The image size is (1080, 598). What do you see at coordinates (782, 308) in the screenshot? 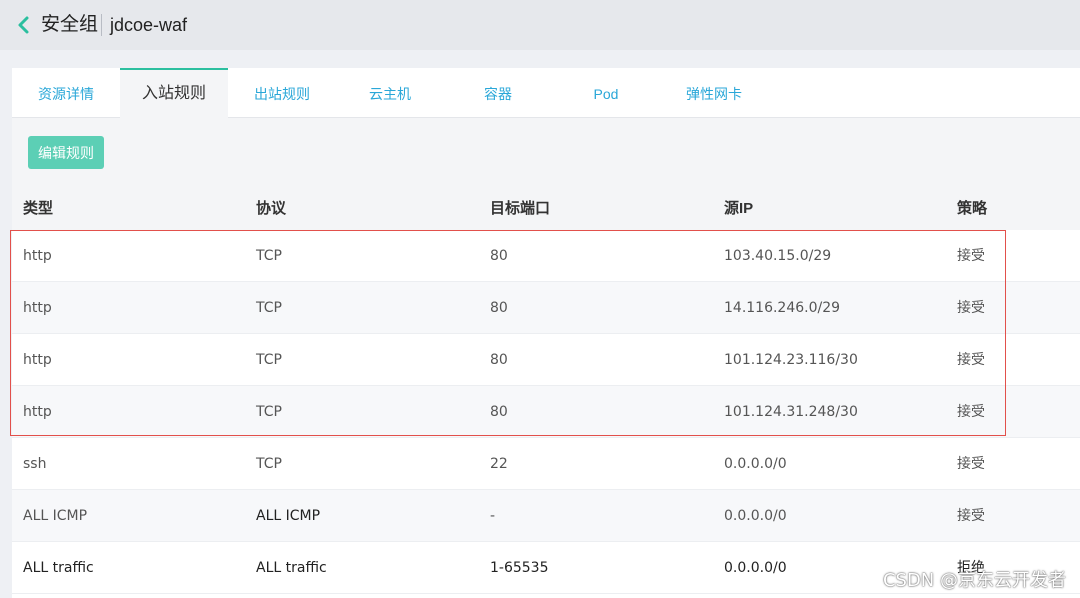
I see `cell-source-ip: 14.116.246.0/29` at bounding box center [782, 308].